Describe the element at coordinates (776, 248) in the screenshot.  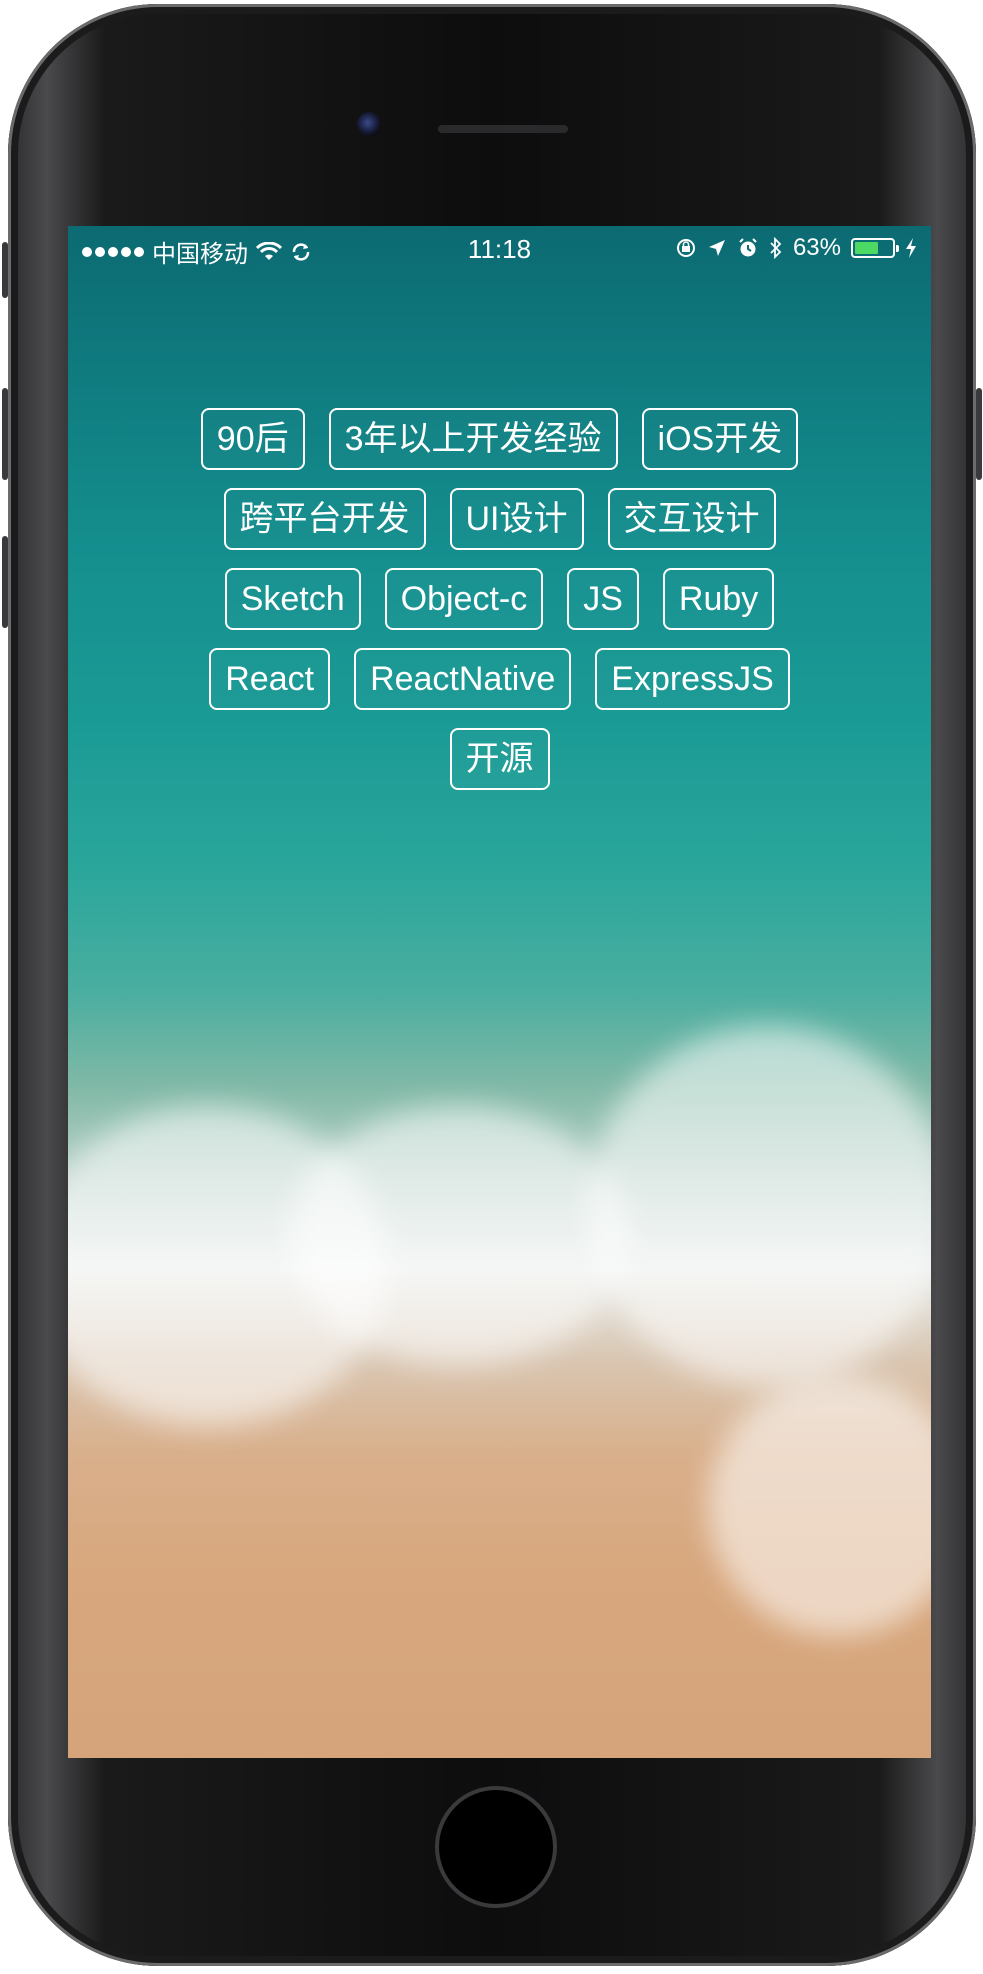
I see `bluetooth-icon` at that location.